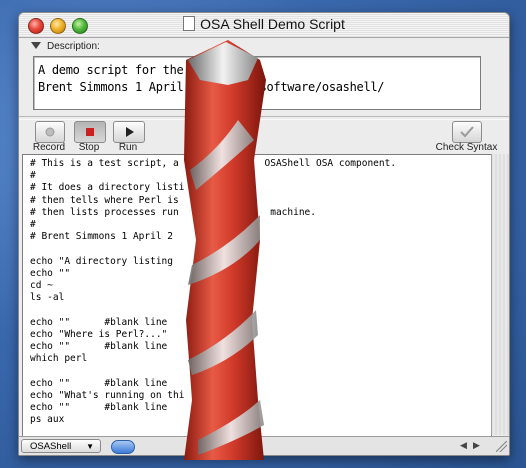 This screenshot has width=526, height=468. Describe the element at coordinates (476, 445) in the screenshot. I see `scroll-right-icon: ▶` at that location.